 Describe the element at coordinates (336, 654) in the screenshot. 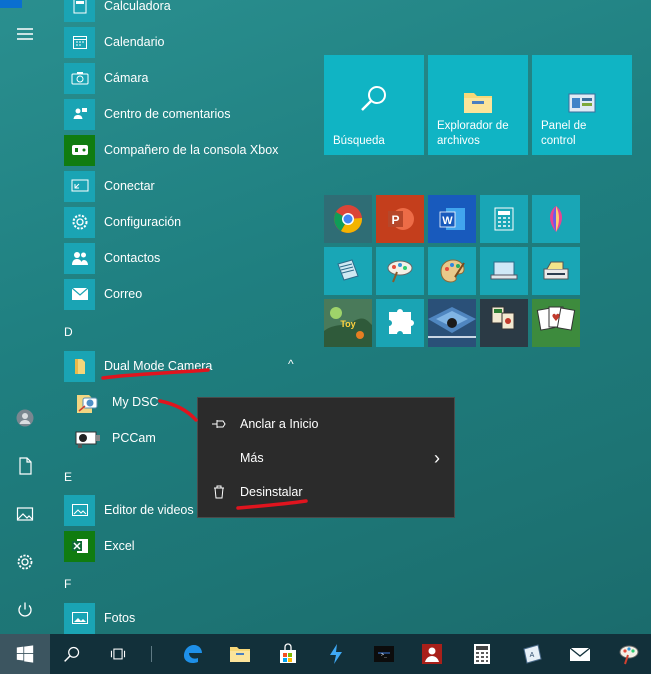

I see `app-icon` at that location.